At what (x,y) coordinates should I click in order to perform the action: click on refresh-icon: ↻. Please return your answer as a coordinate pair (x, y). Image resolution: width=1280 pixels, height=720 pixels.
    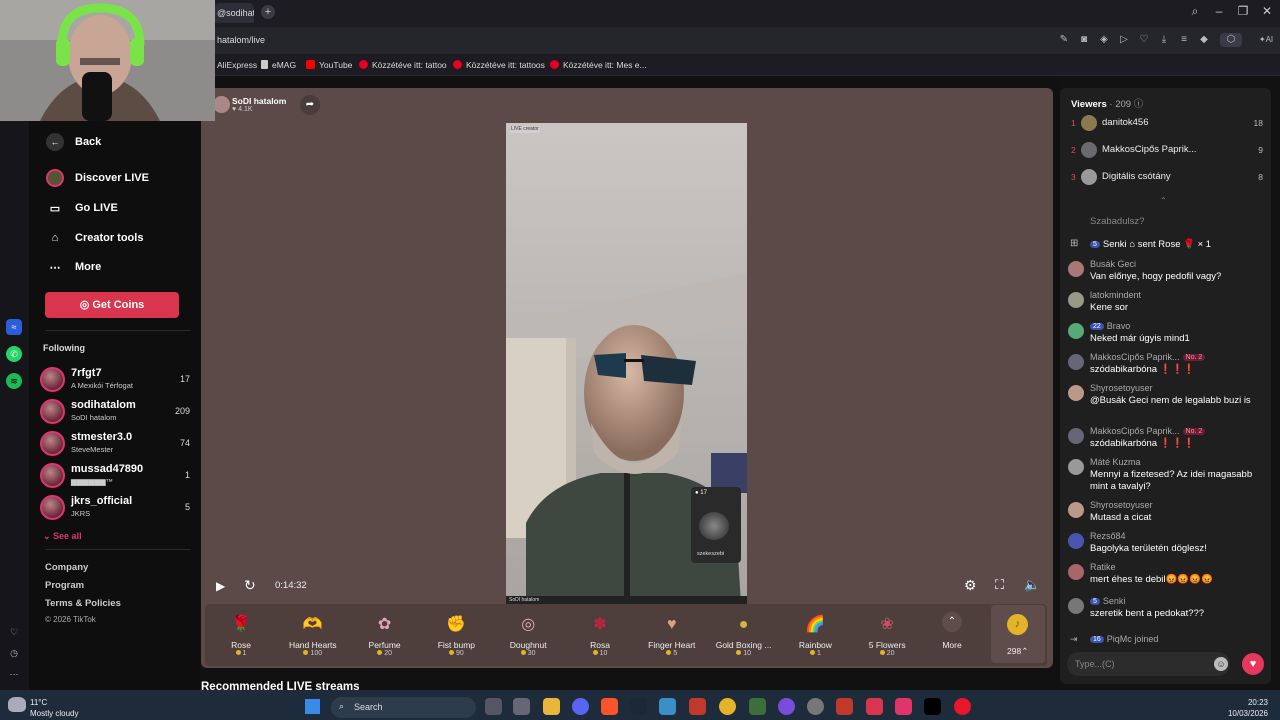
    Looking at the image, I should click on (250, 585).